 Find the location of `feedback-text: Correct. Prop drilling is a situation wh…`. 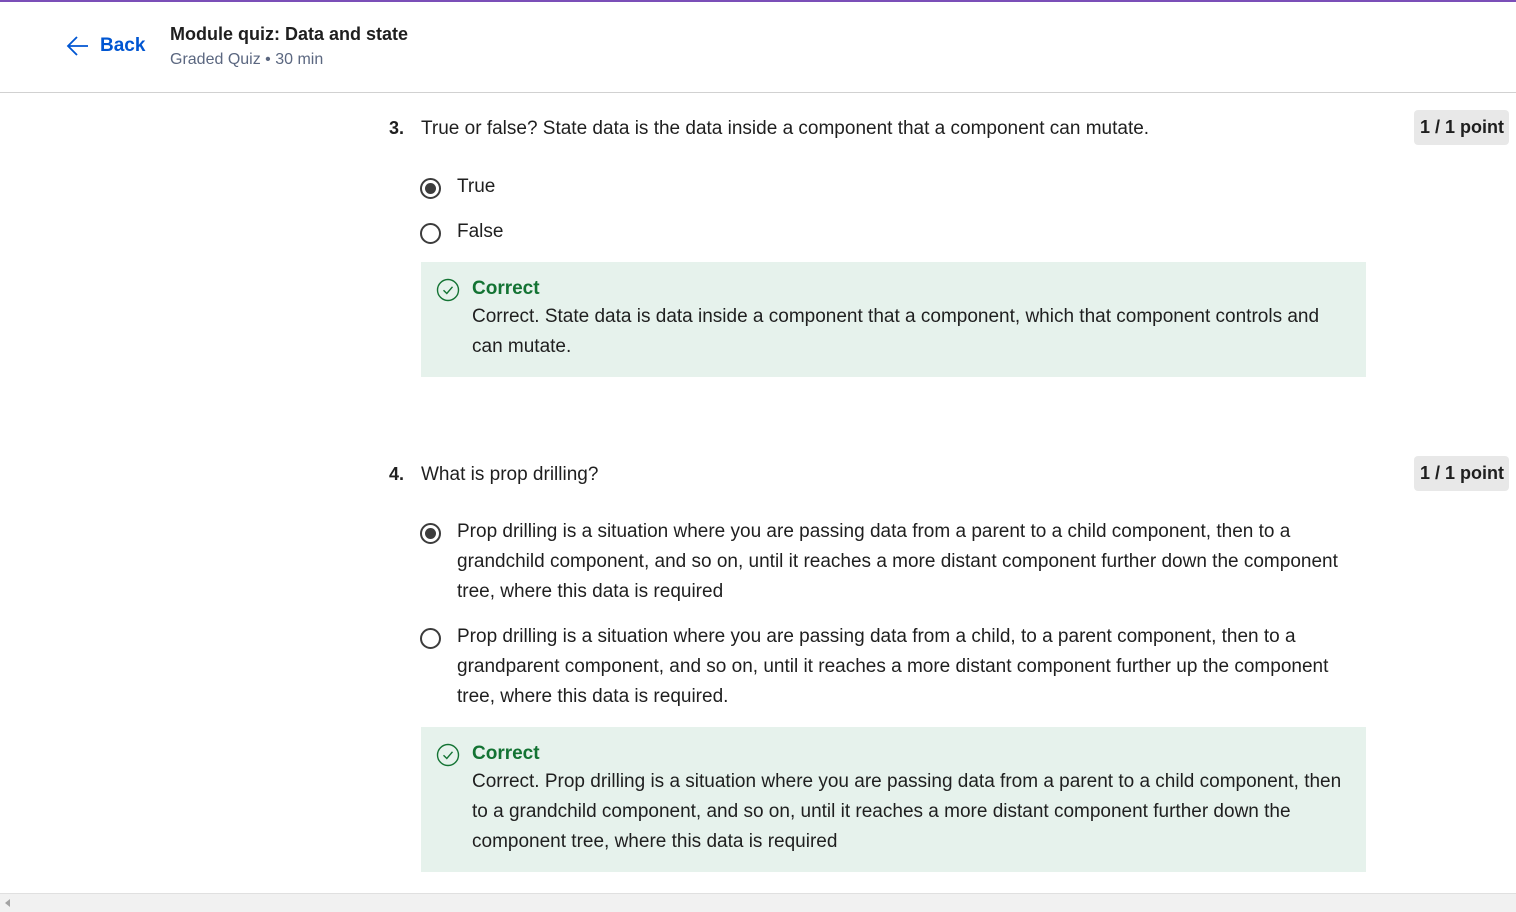

feedback-text: Correct. Prop drilling is a situation wh… is located at coordinates (907, 811).